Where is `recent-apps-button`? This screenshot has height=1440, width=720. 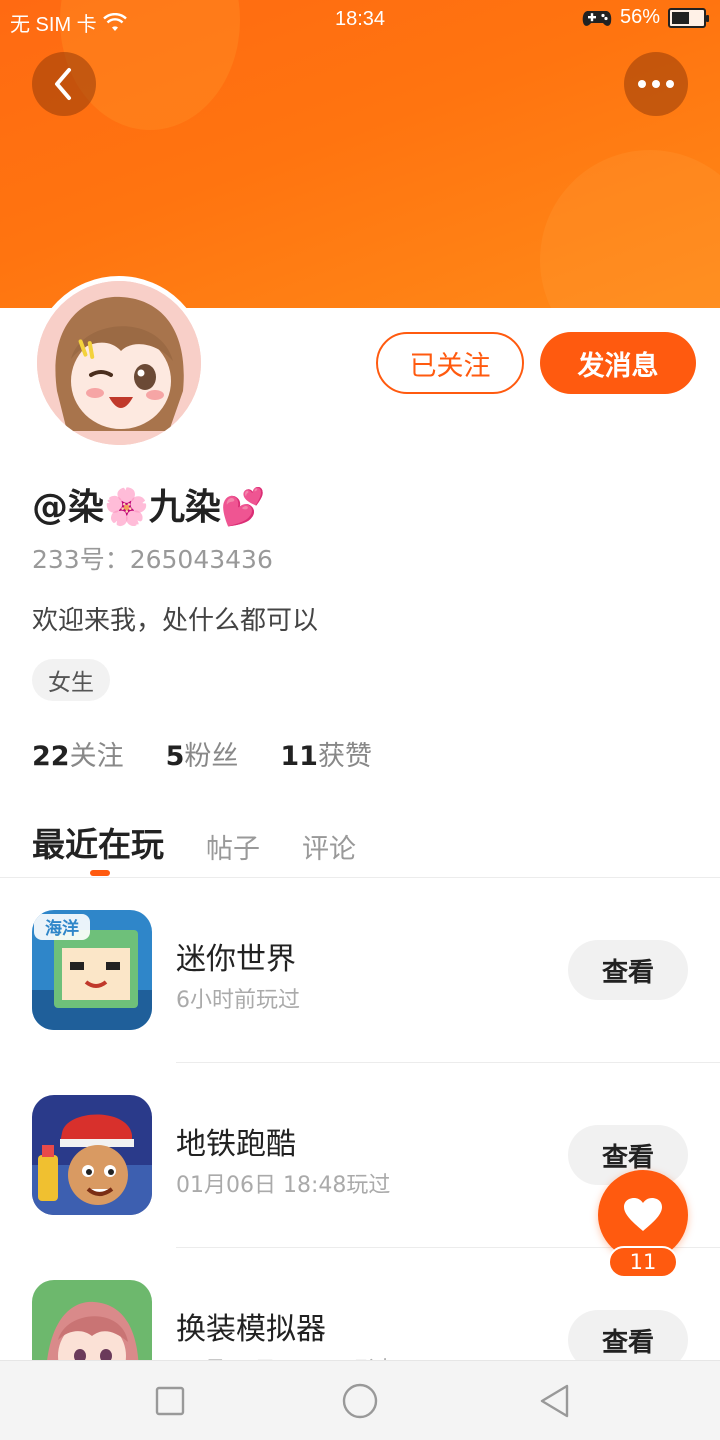 recent-apps-button is located at coordinates (170, 1401).